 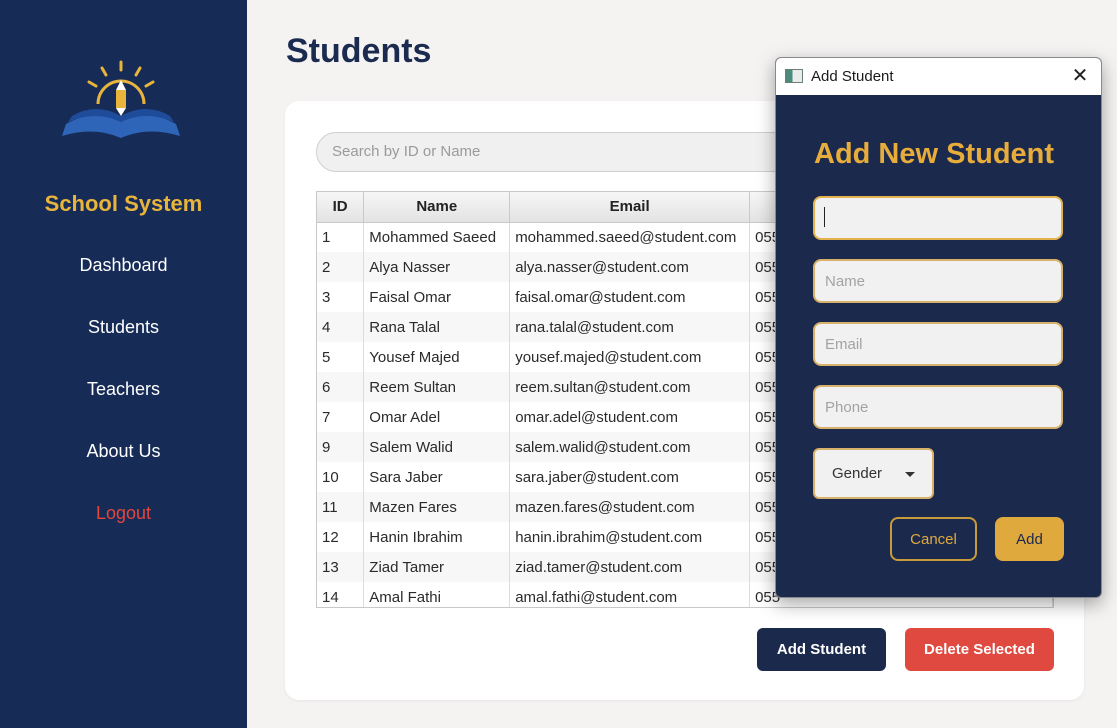 What do you see at coordinates (341, 327) in the screenshot?
I see `cell-id: 4` at bounding box center [341, 327].